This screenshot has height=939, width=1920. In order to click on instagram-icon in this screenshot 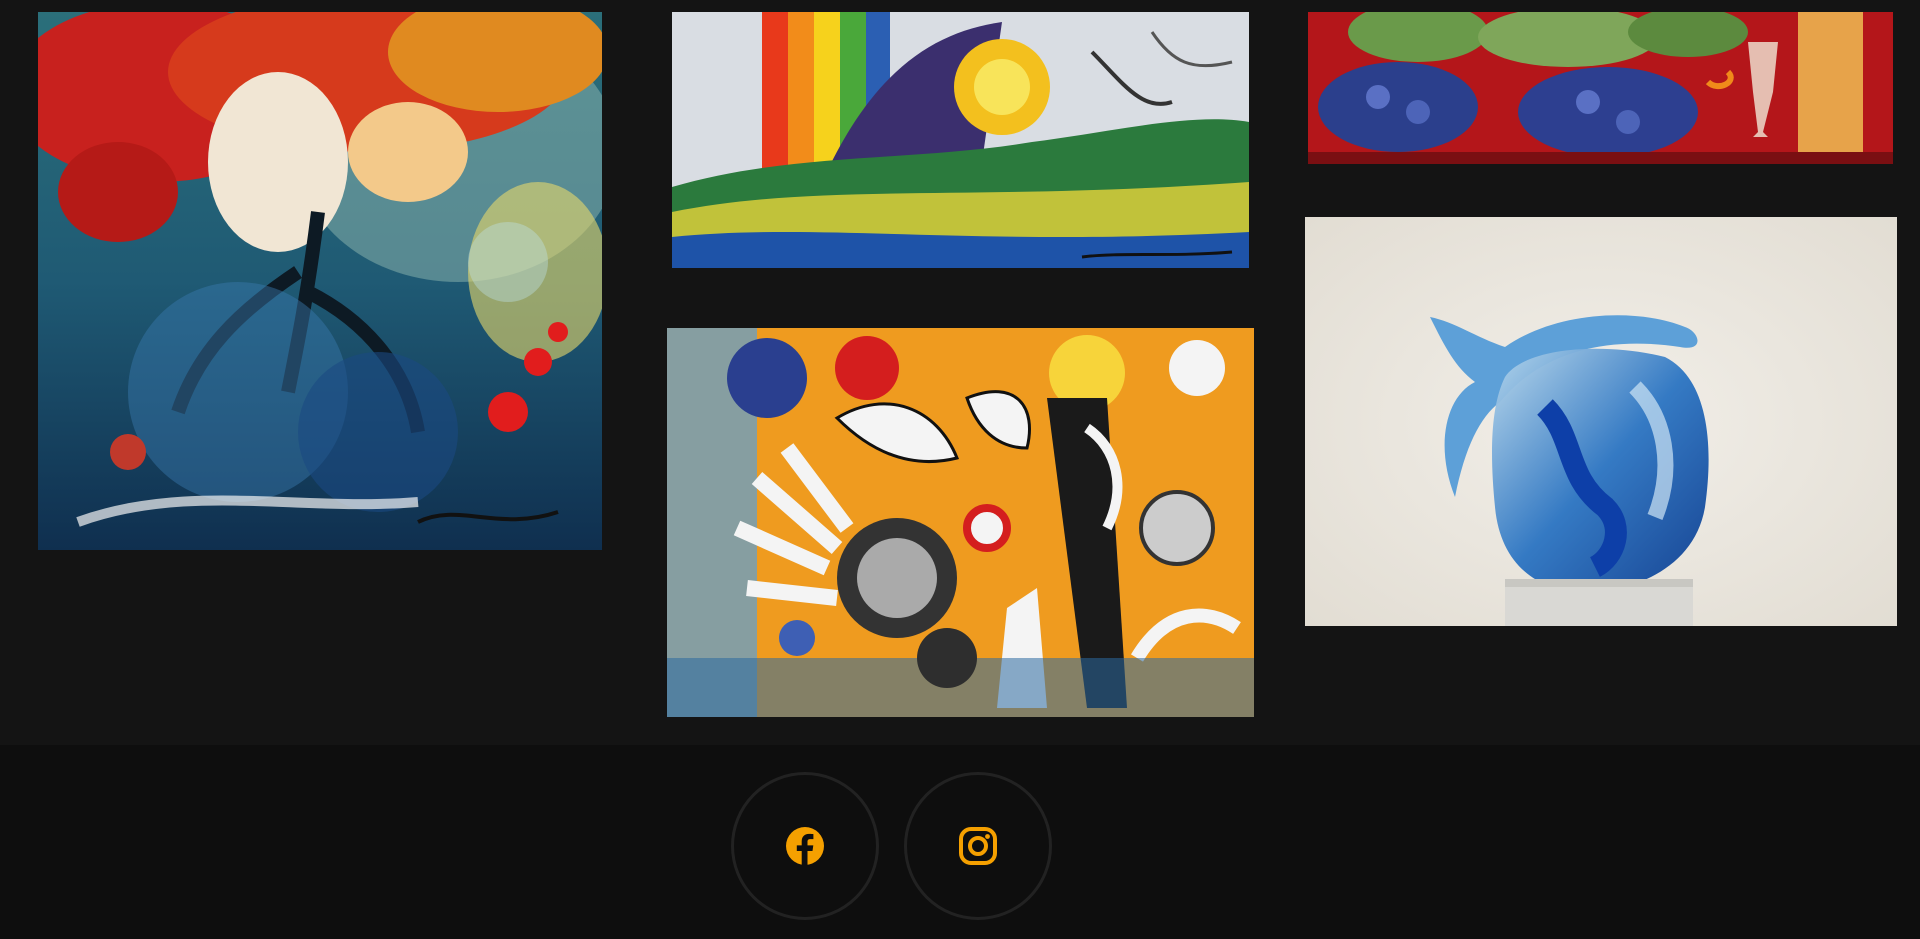, I will do `click(978, 846)`.